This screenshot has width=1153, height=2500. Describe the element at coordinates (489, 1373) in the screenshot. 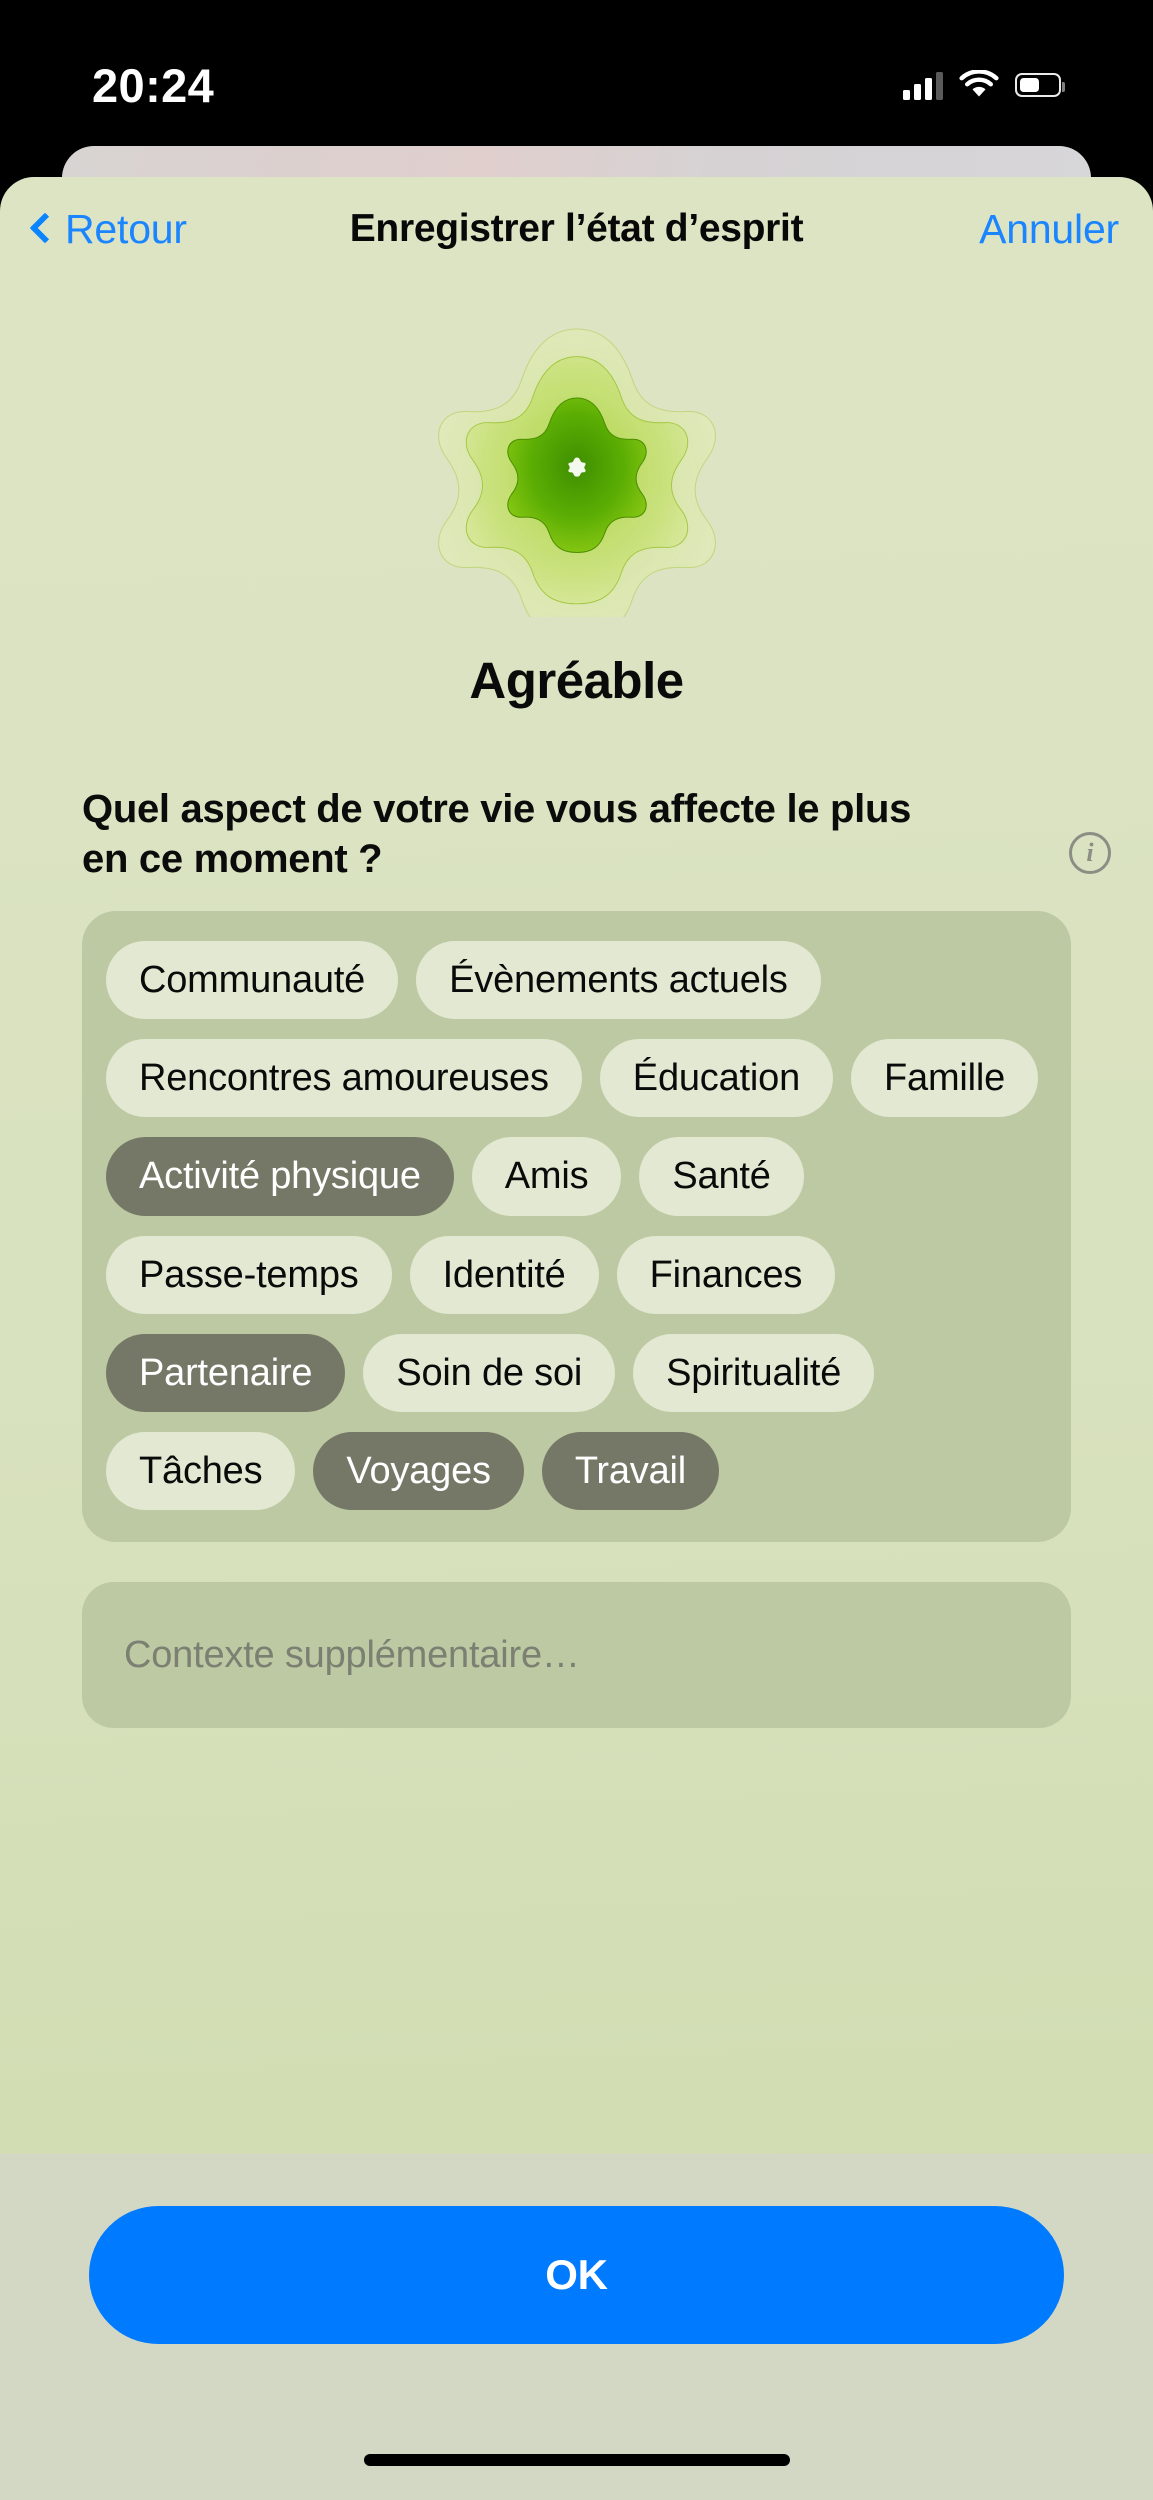

I see `chip-soin-de-soi: Soin de soi` at that location.